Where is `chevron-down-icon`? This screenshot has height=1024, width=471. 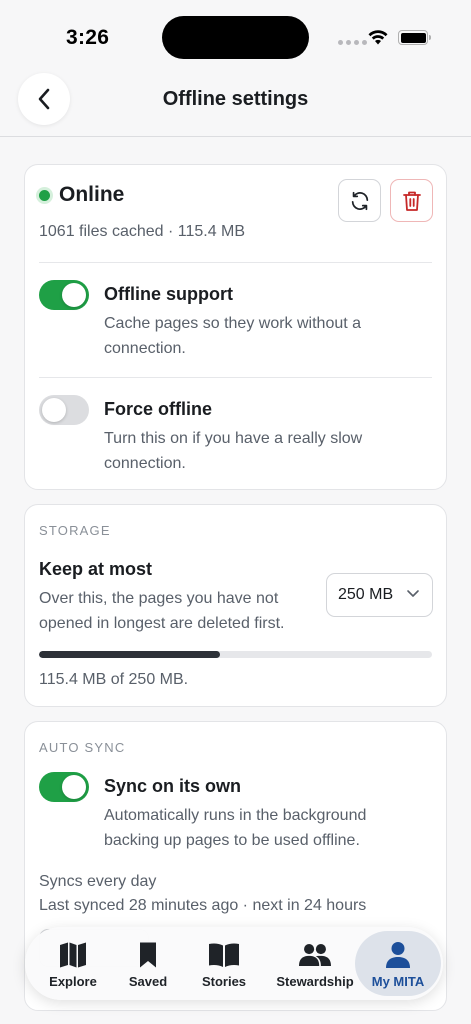 chevron-down-icon is located at coordinates (413, 593).